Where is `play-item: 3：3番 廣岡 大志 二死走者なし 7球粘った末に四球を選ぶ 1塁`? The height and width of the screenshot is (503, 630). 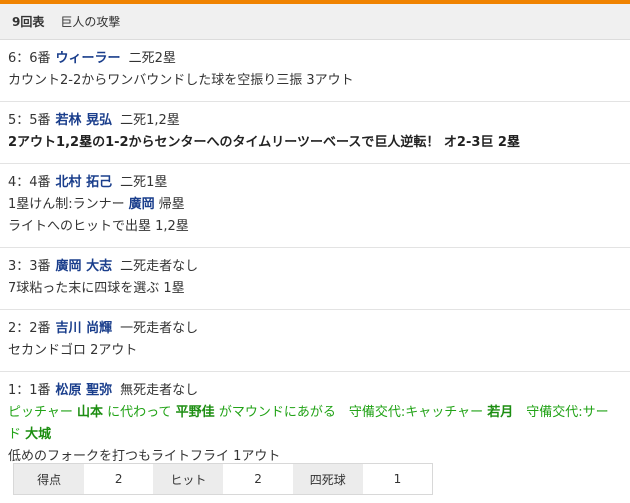
play-item: 3：3番 廣岡 大志 二死走者なし 7球粘った末に四球を選ぶ 1塁 is located at coordinates (315, 279).